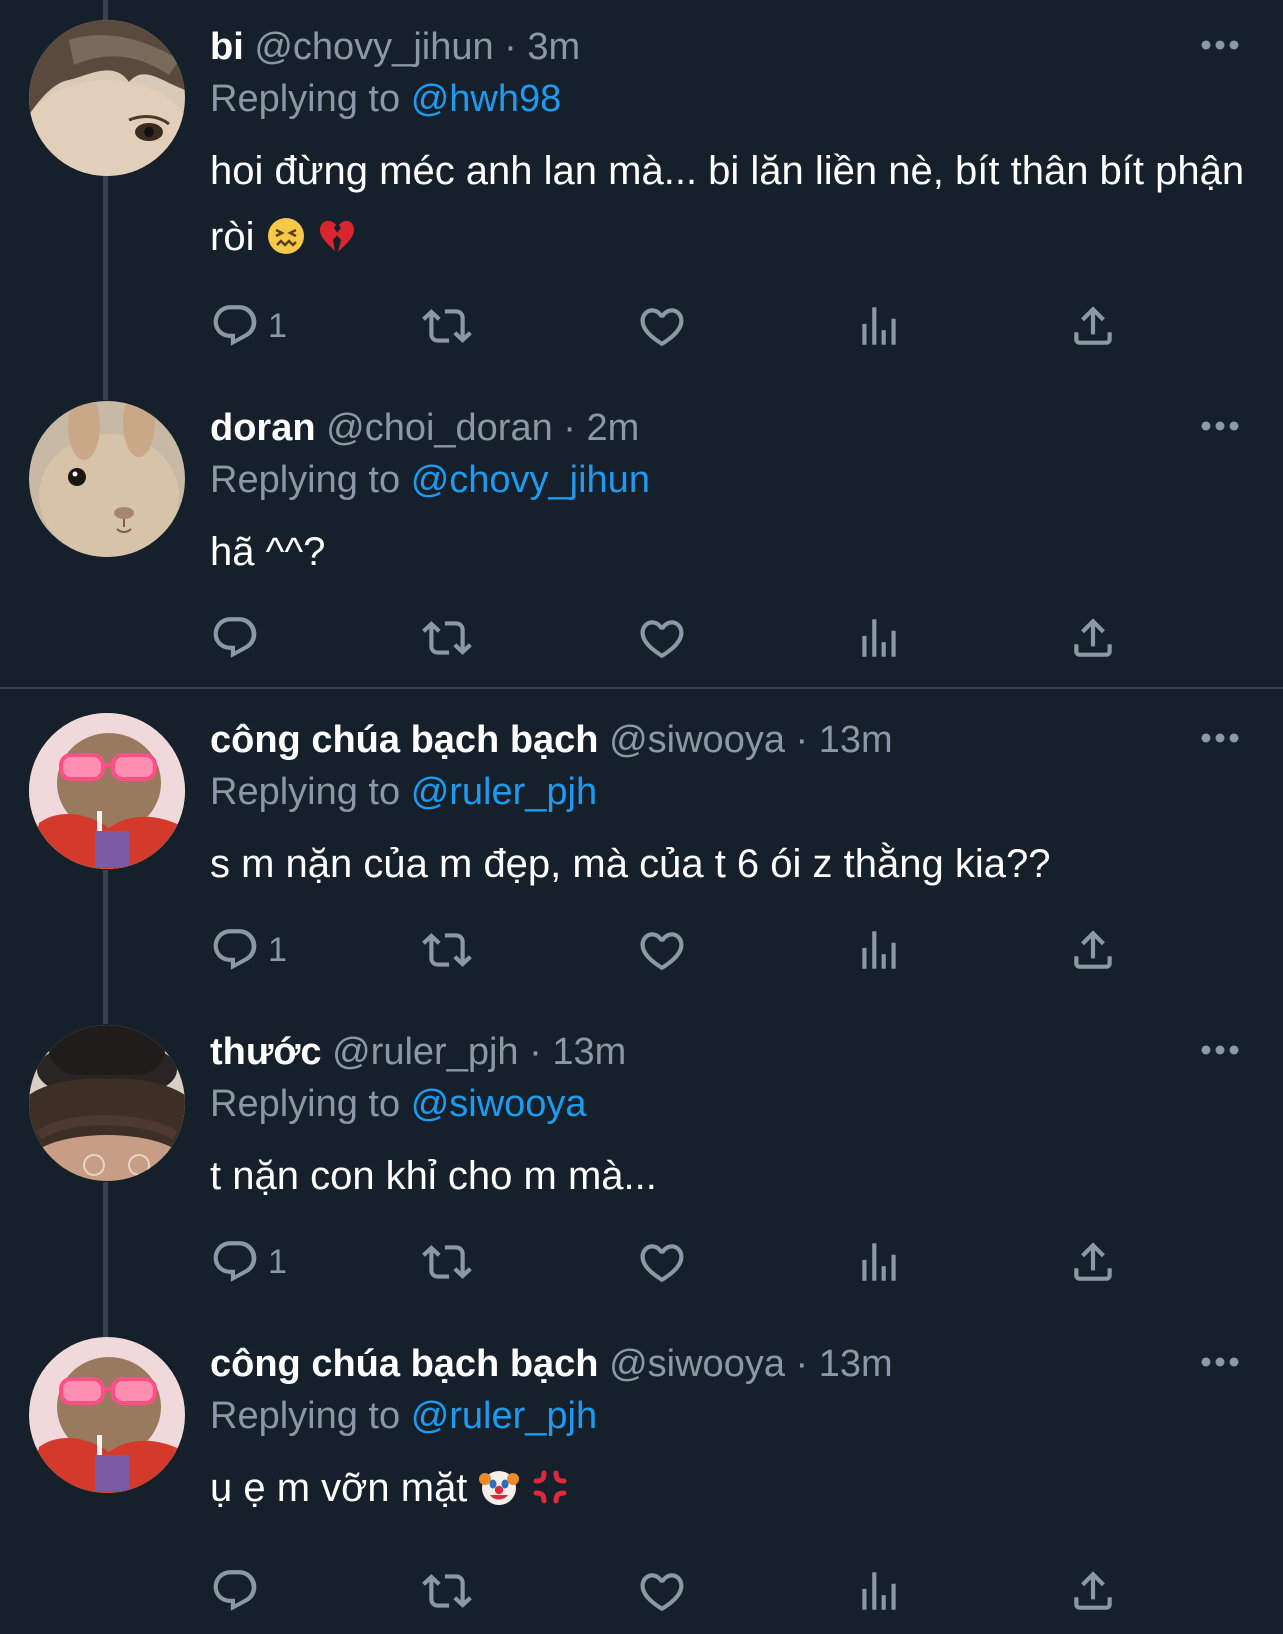 The width and height of the screenshot is (1283, 1634). What do you see at coordinates (337, 243) in the screenshot?
I see `broken-heart-emoji` at bounding box center [337, 243].